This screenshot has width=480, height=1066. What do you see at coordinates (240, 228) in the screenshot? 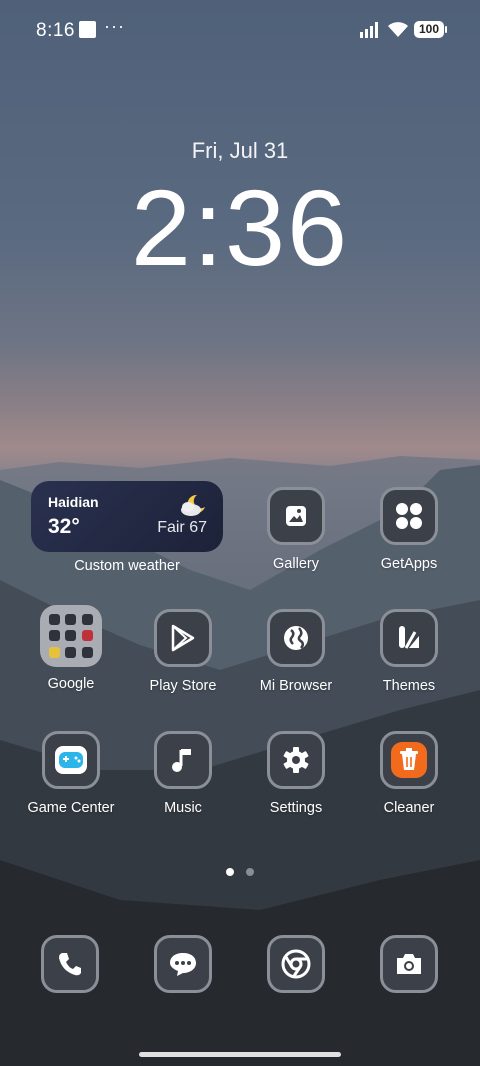
I see `clock-widget: 2:36` at bounding box center [240, 228].